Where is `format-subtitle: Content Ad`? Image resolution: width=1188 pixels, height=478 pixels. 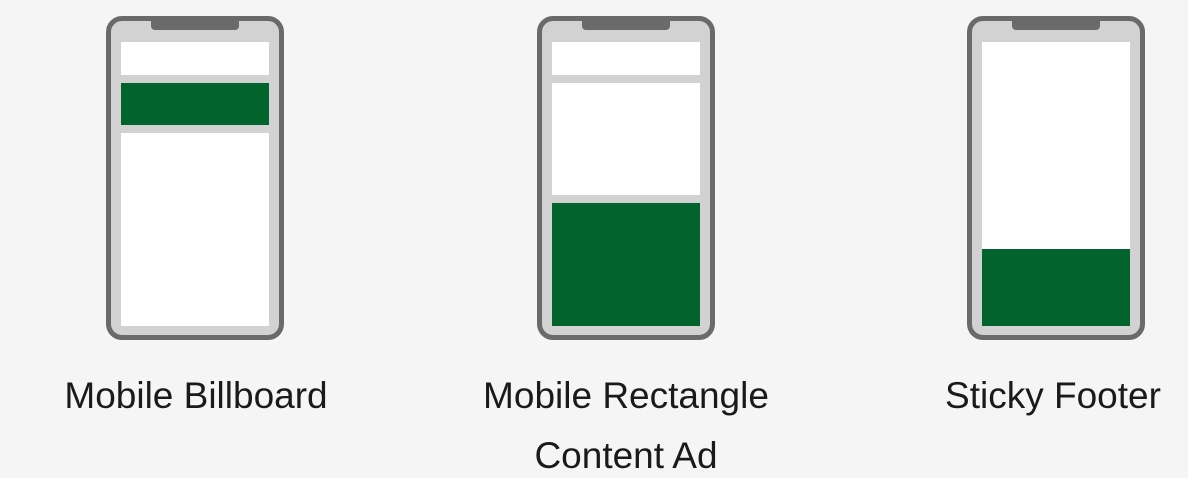 format-subtitle: Content Ad is located at coordinates (626, 455).